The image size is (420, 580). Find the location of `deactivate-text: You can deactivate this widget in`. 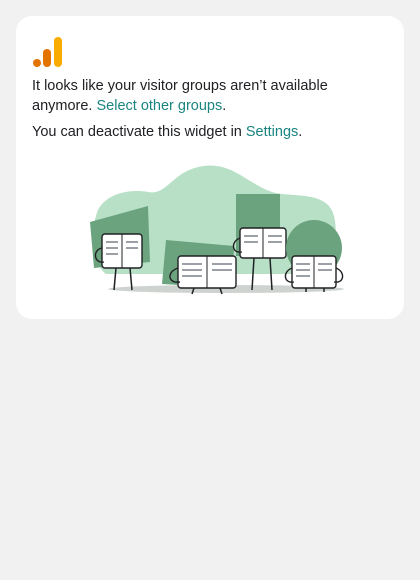

deactivate-text: You can deactivate this widget in is located at coordinates (137, 132).